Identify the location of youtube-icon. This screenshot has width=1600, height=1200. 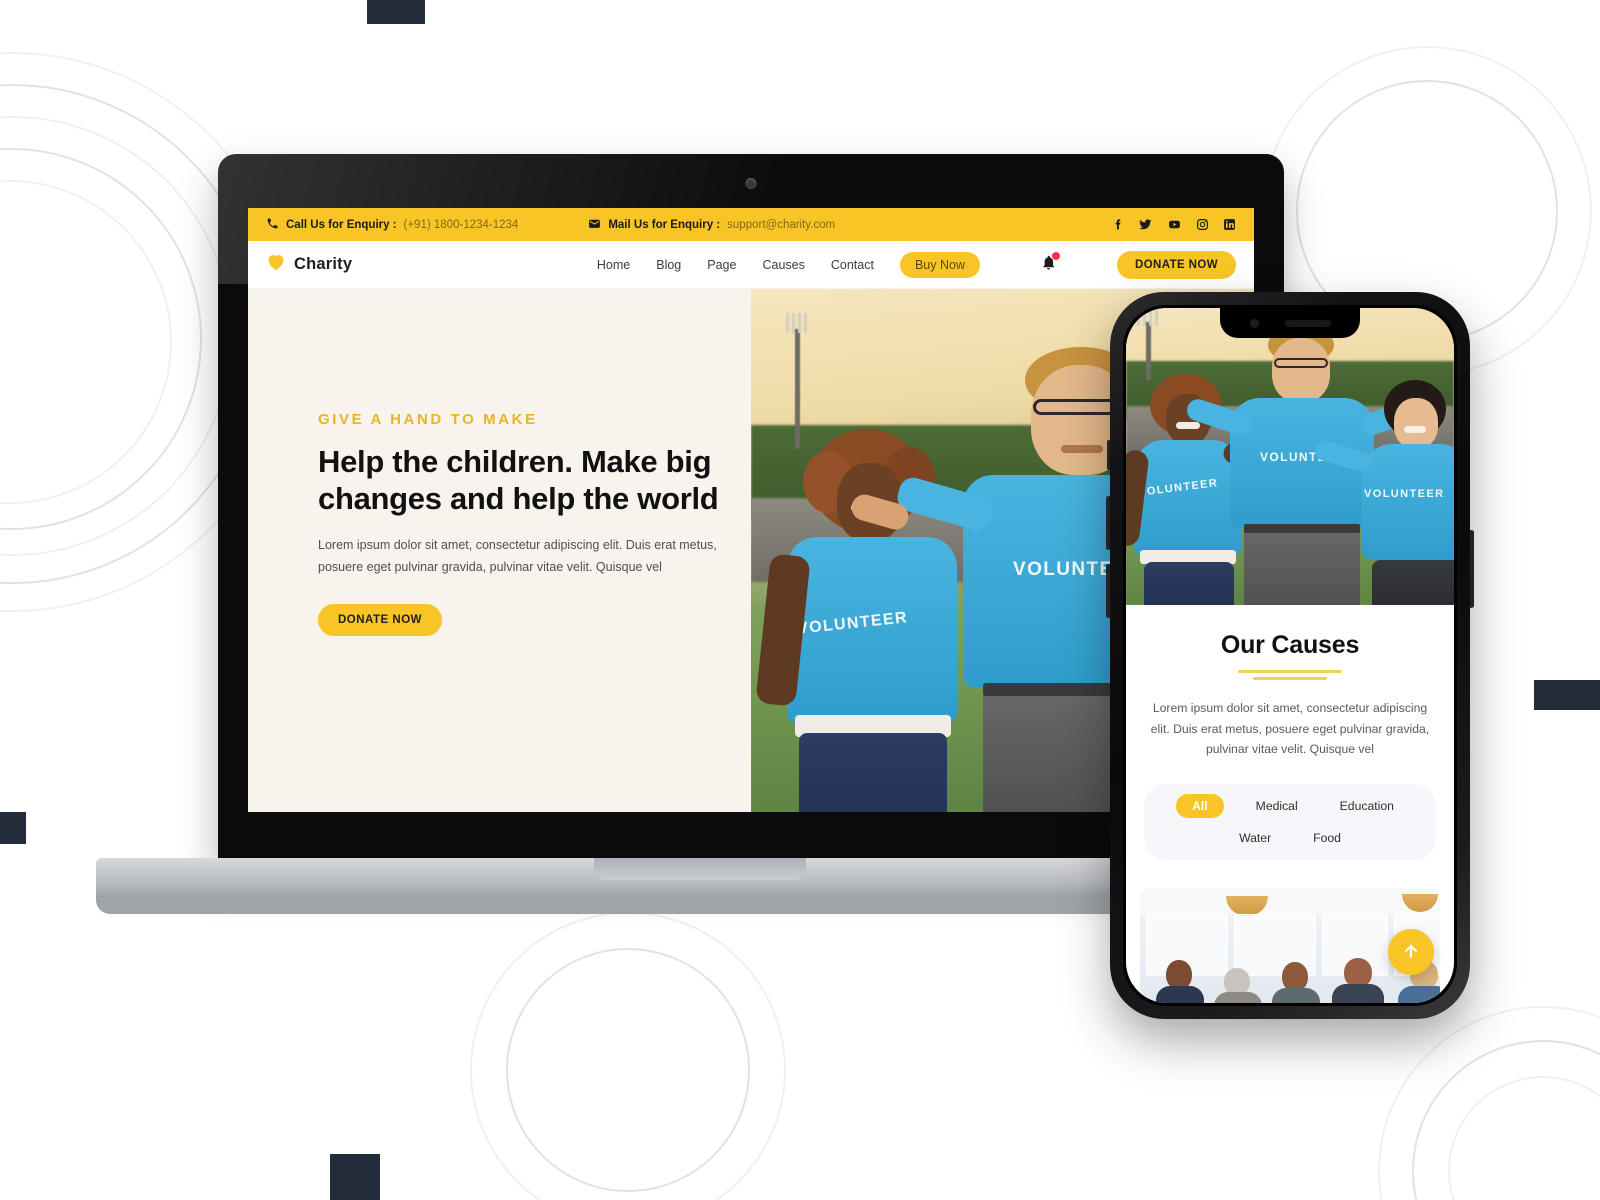
(1174, 224).